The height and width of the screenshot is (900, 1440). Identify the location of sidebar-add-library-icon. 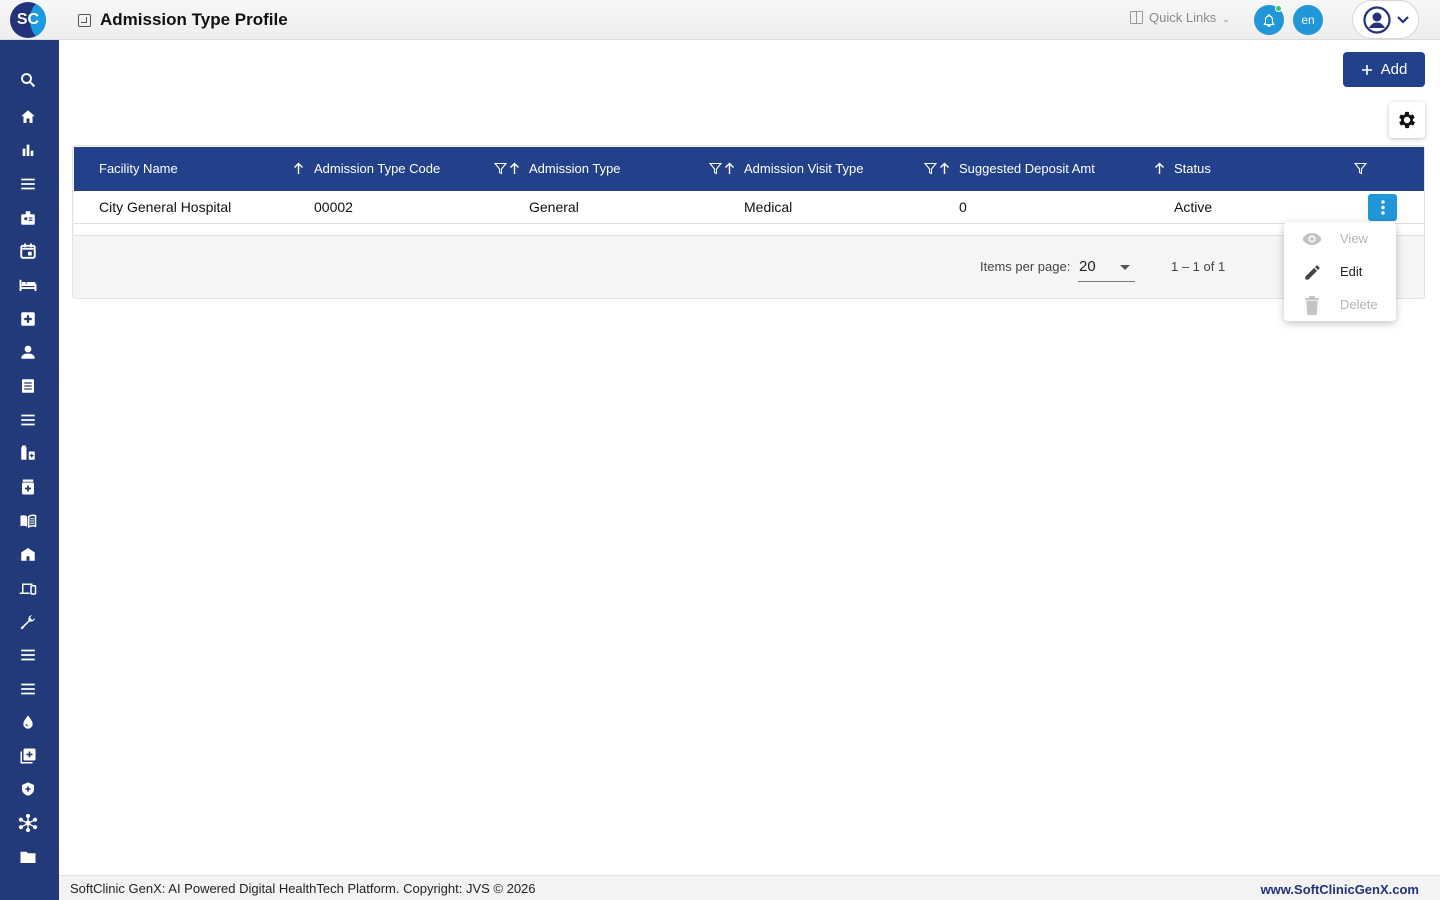
(28, 756).